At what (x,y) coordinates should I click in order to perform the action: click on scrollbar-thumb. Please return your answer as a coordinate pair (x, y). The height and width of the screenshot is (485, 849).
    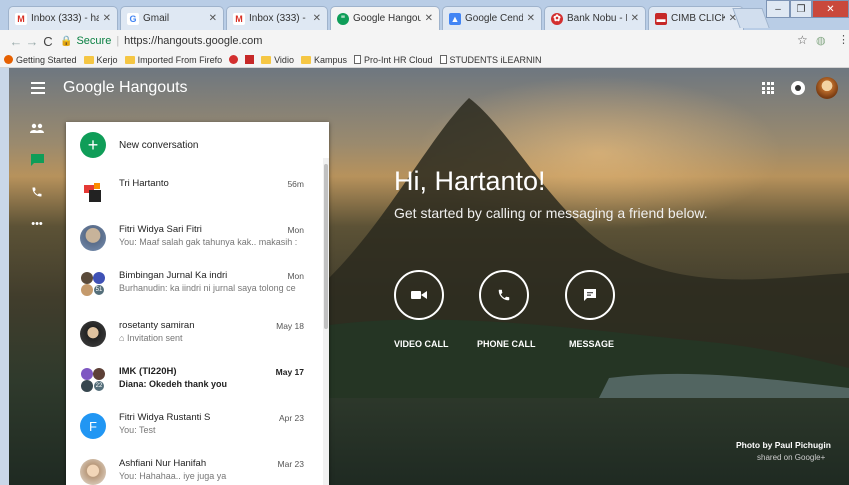
    Looking at the image, I should click on (326, 246).